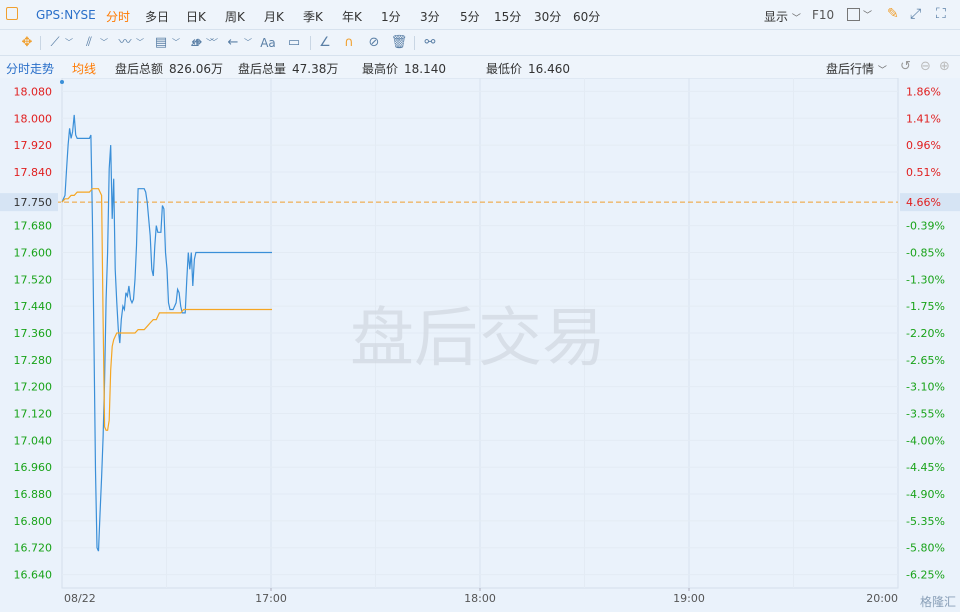 This screenshot has width=960, height=612. What do you see at coordinates (268, 43) in the screenshot?
I see `text-tool-icon: Aa` at bounding box center [268, 43].